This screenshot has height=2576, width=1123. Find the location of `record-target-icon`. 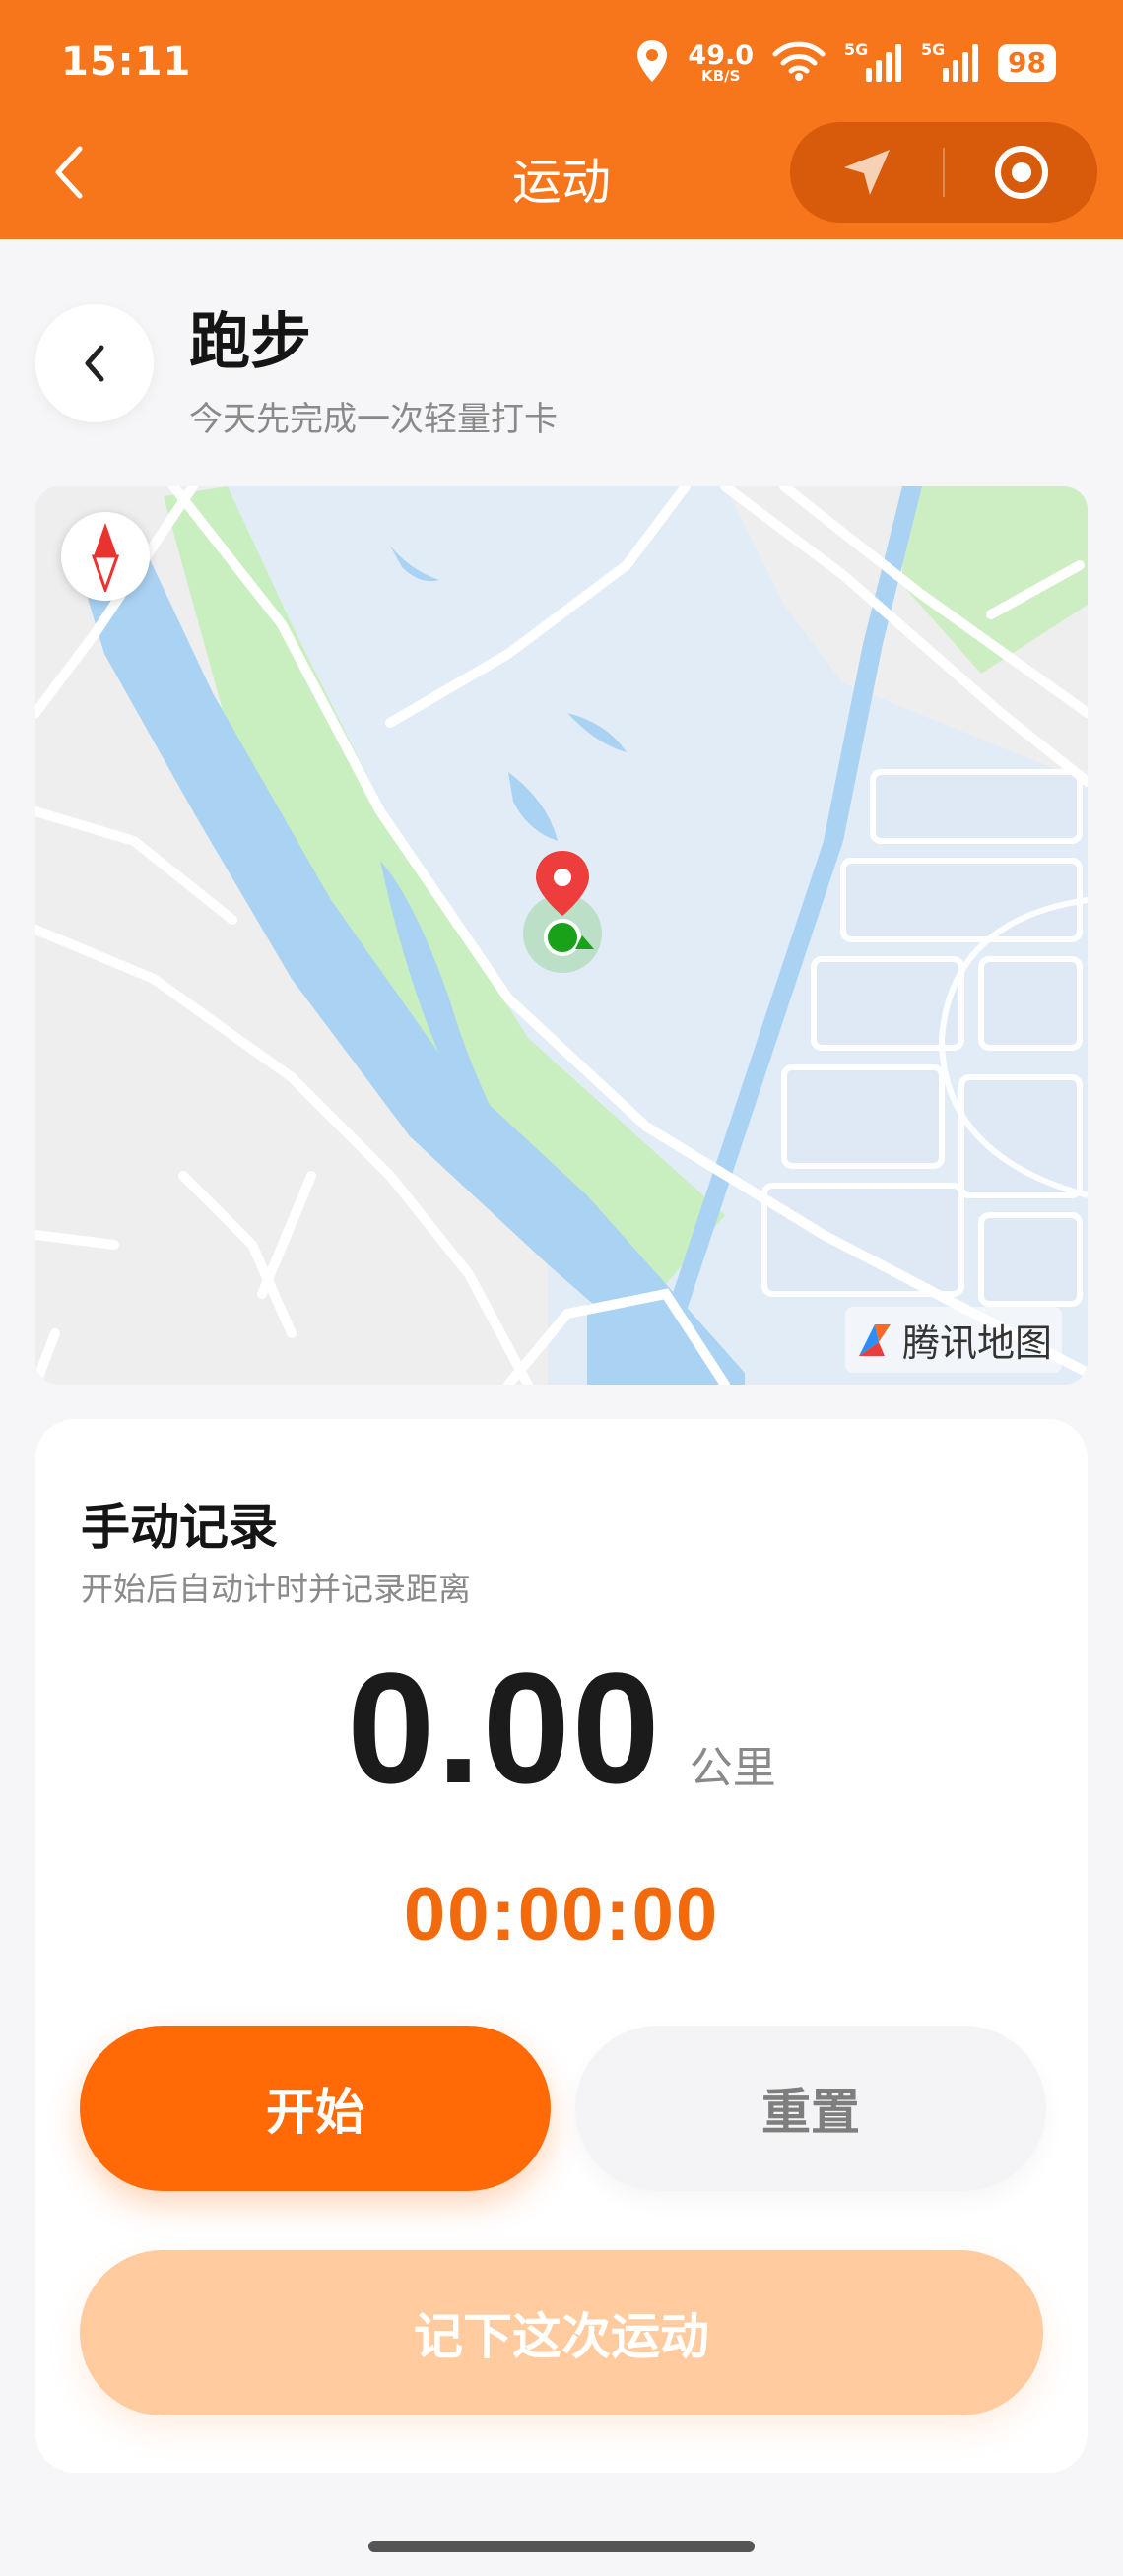

record-target-icon is located at coordinates (1021, 172).